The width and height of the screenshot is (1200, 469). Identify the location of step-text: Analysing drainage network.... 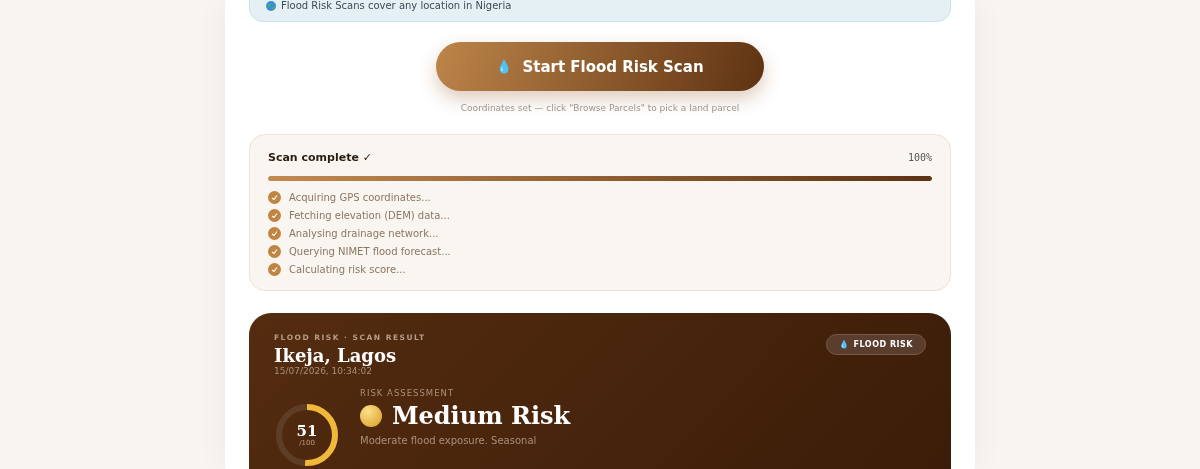
(364, 233).